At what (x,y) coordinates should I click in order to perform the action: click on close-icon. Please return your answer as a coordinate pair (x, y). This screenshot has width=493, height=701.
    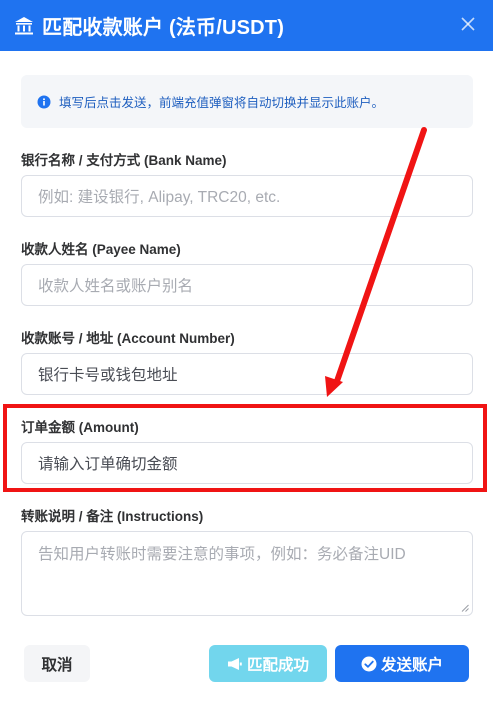
    Looking at the image, I should click on (468, 24).